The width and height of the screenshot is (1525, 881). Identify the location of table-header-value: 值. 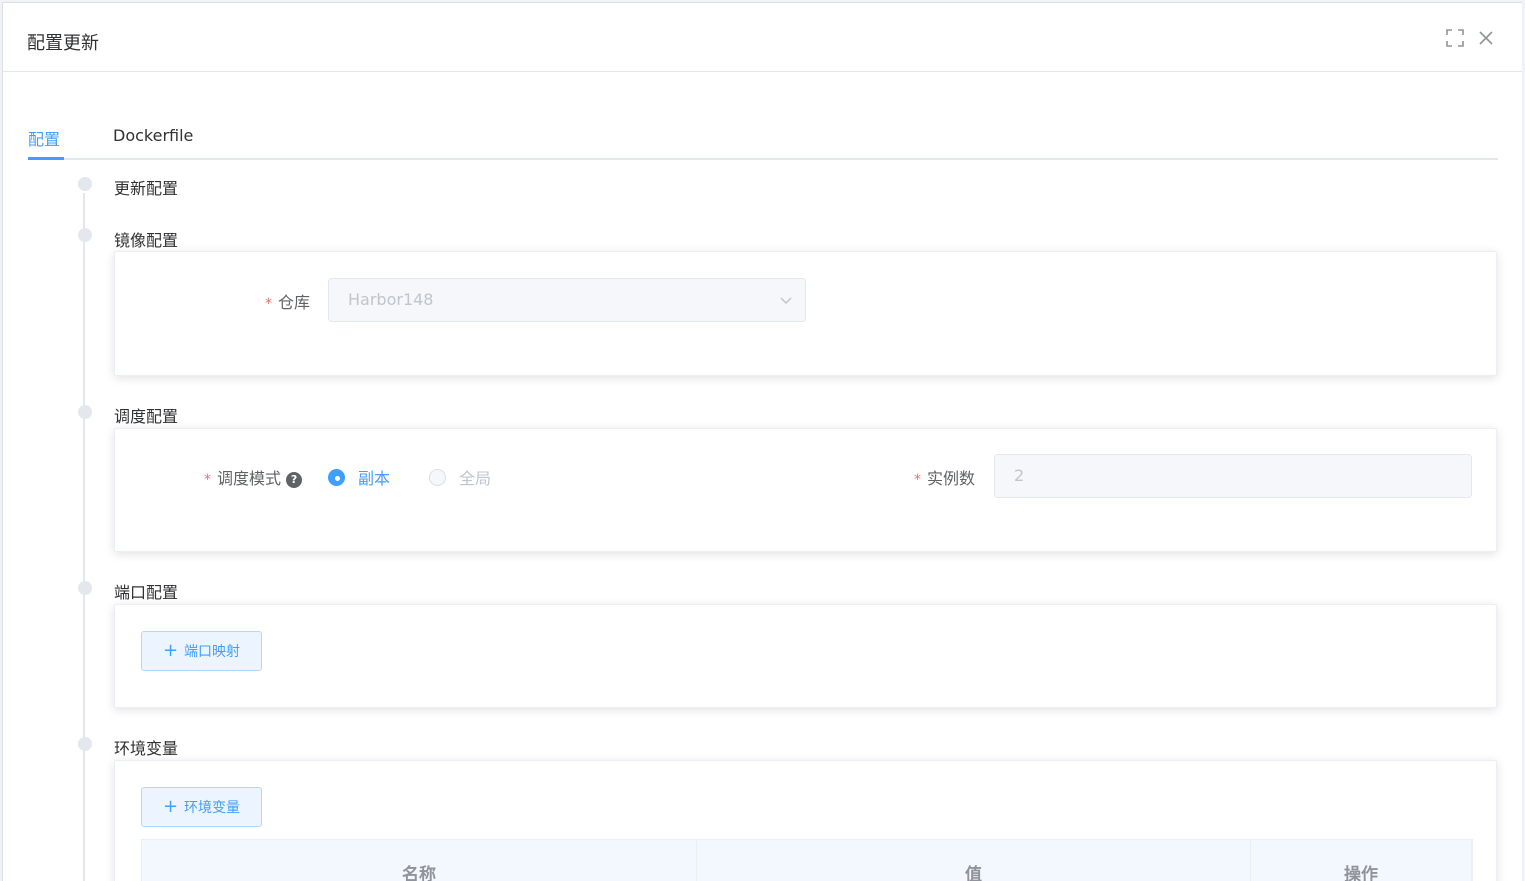
(974, 860).